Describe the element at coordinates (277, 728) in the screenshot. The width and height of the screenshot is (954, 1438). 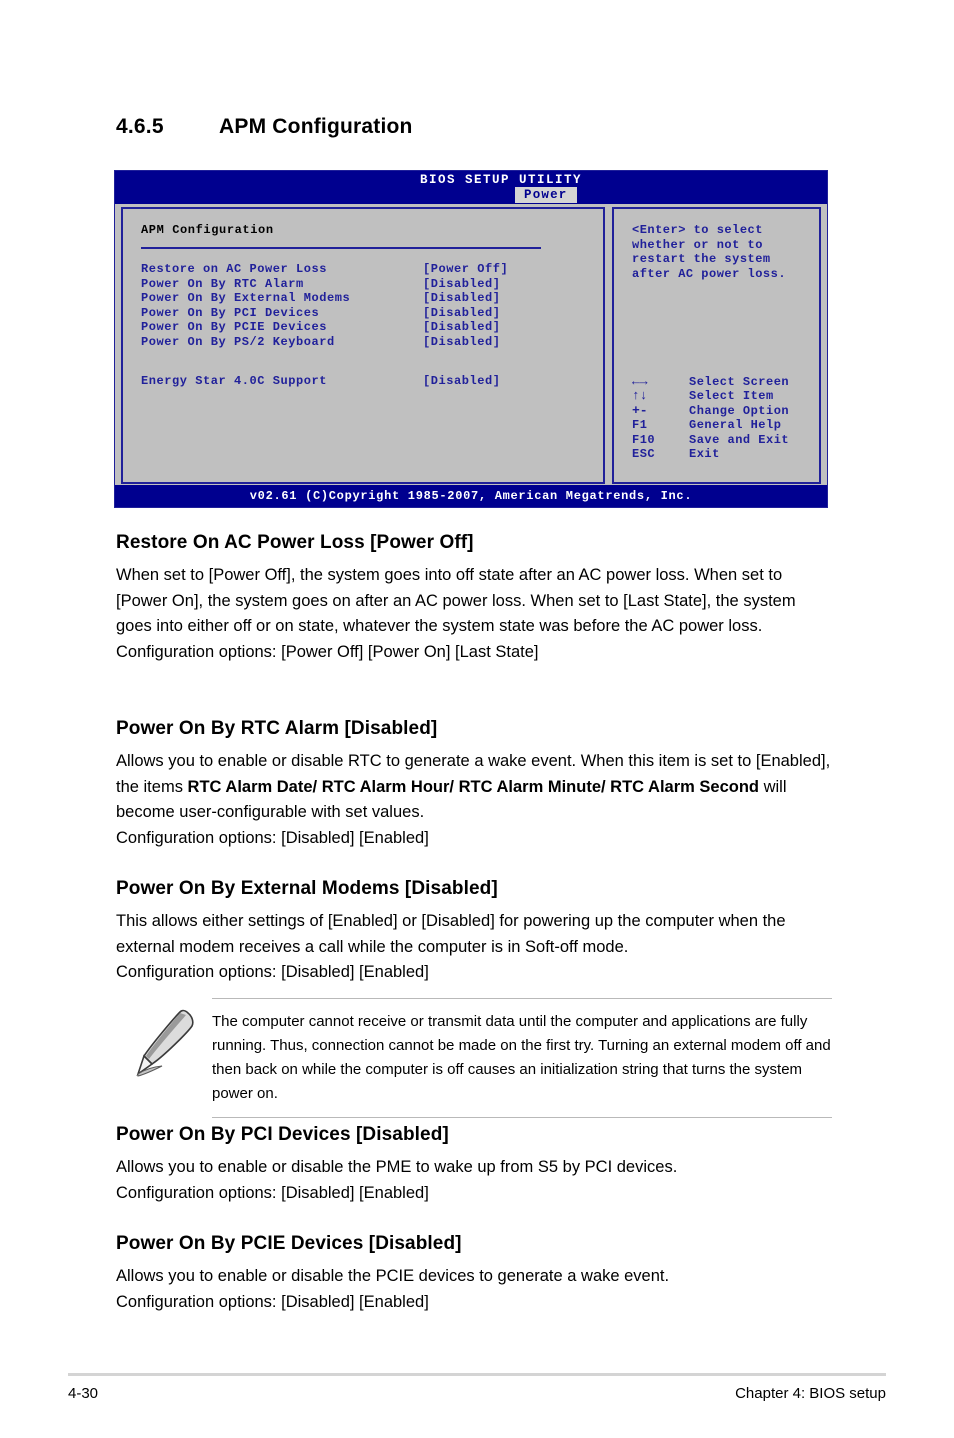
I see `subsection-heading: Power On By RTC Alarm [Disabled]` at that location.